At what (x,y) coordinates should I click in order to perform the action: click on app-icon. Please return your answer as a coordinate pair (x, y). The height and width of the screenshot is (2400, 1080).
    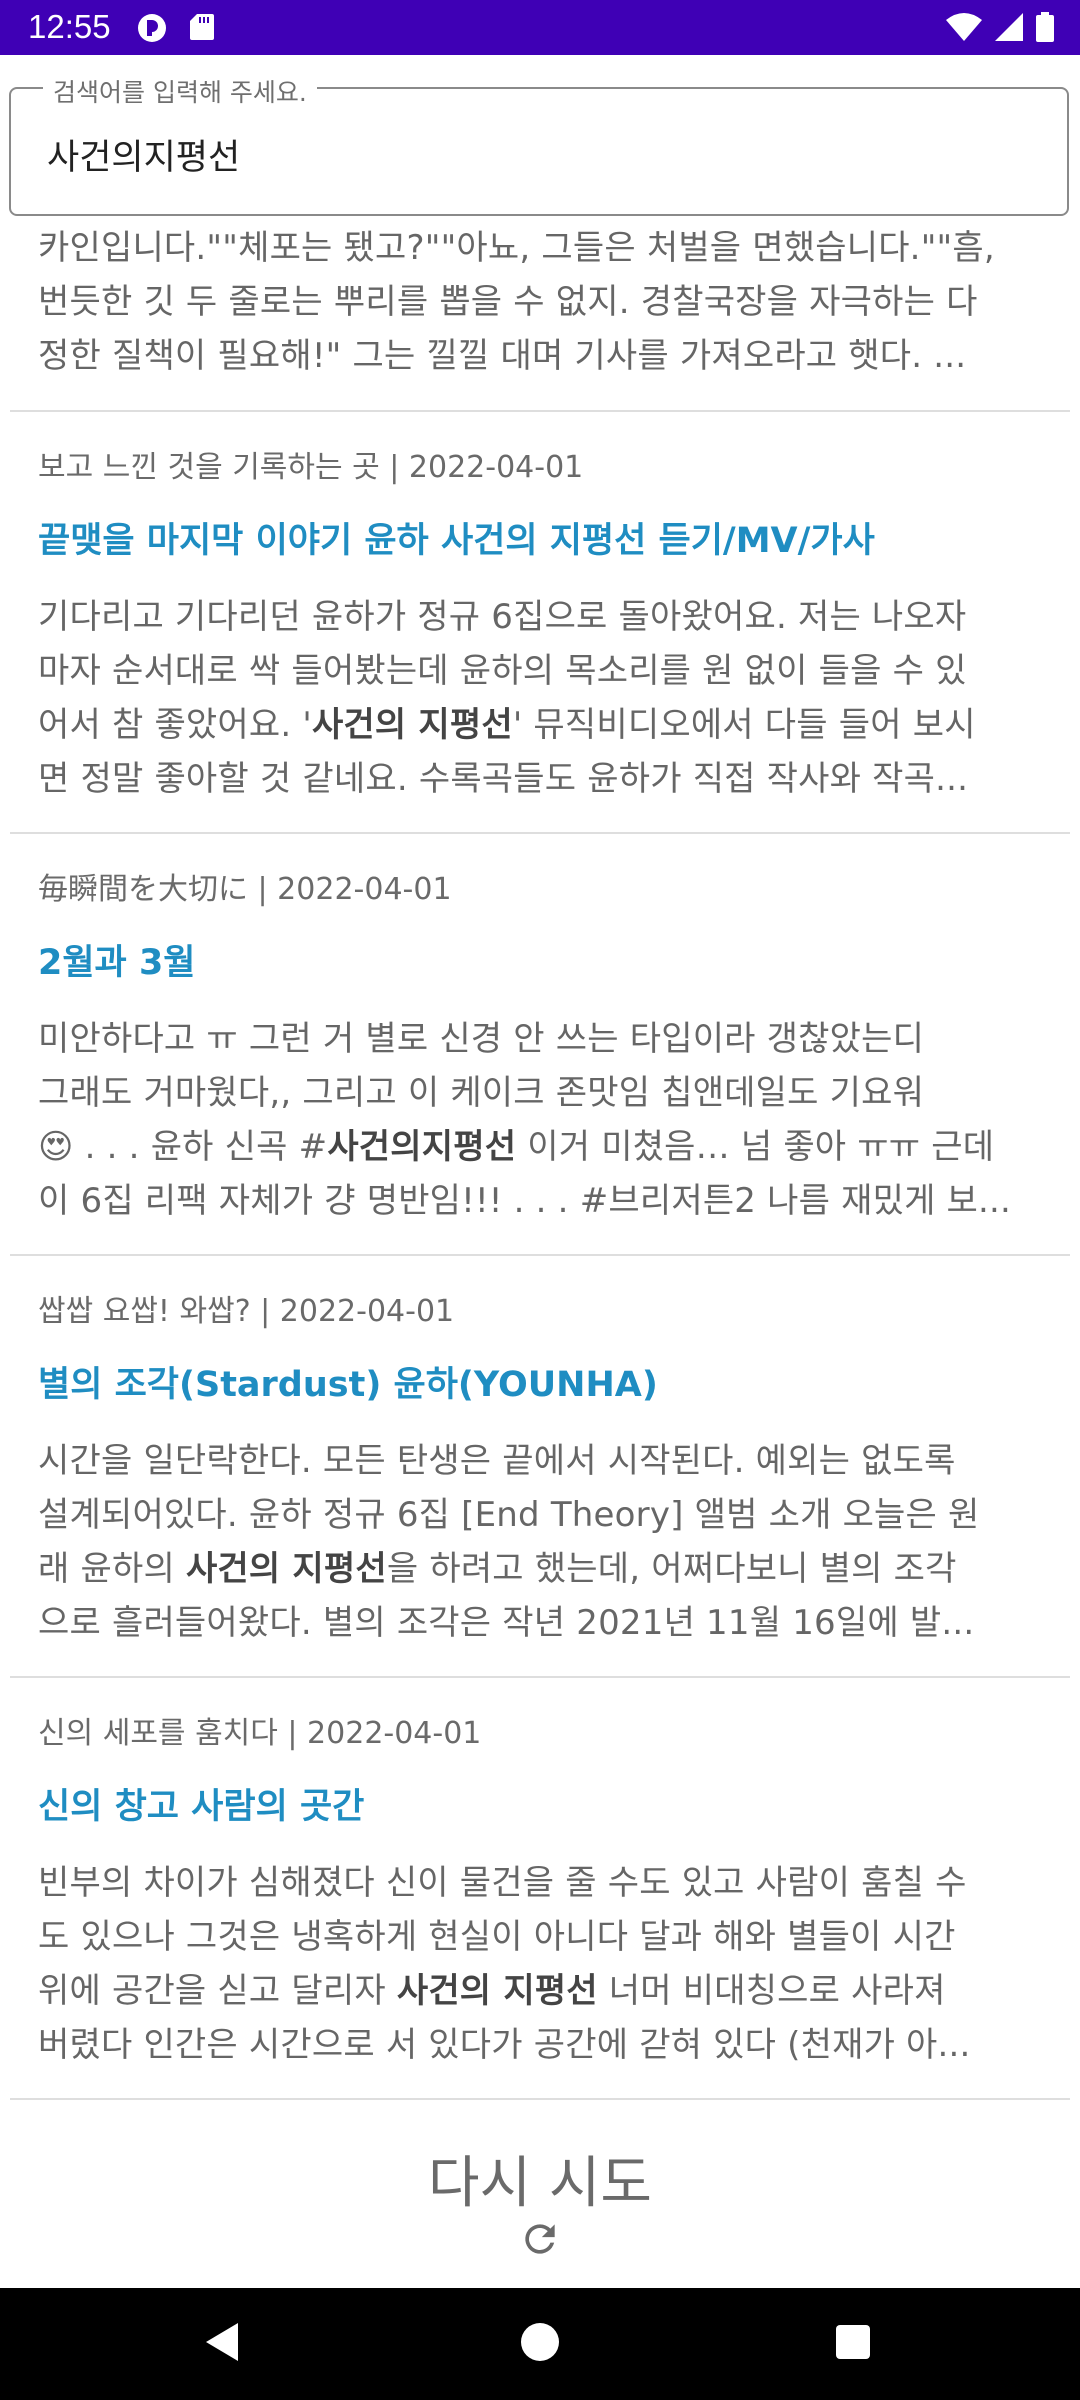
    Looking at the image, I should click on (152, 28).